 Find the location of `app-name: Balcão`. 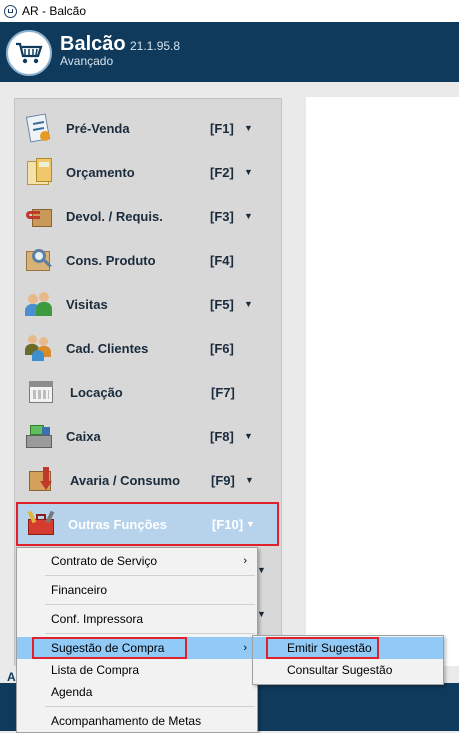

app-name: Balcão is located at coordinates (93, 44).